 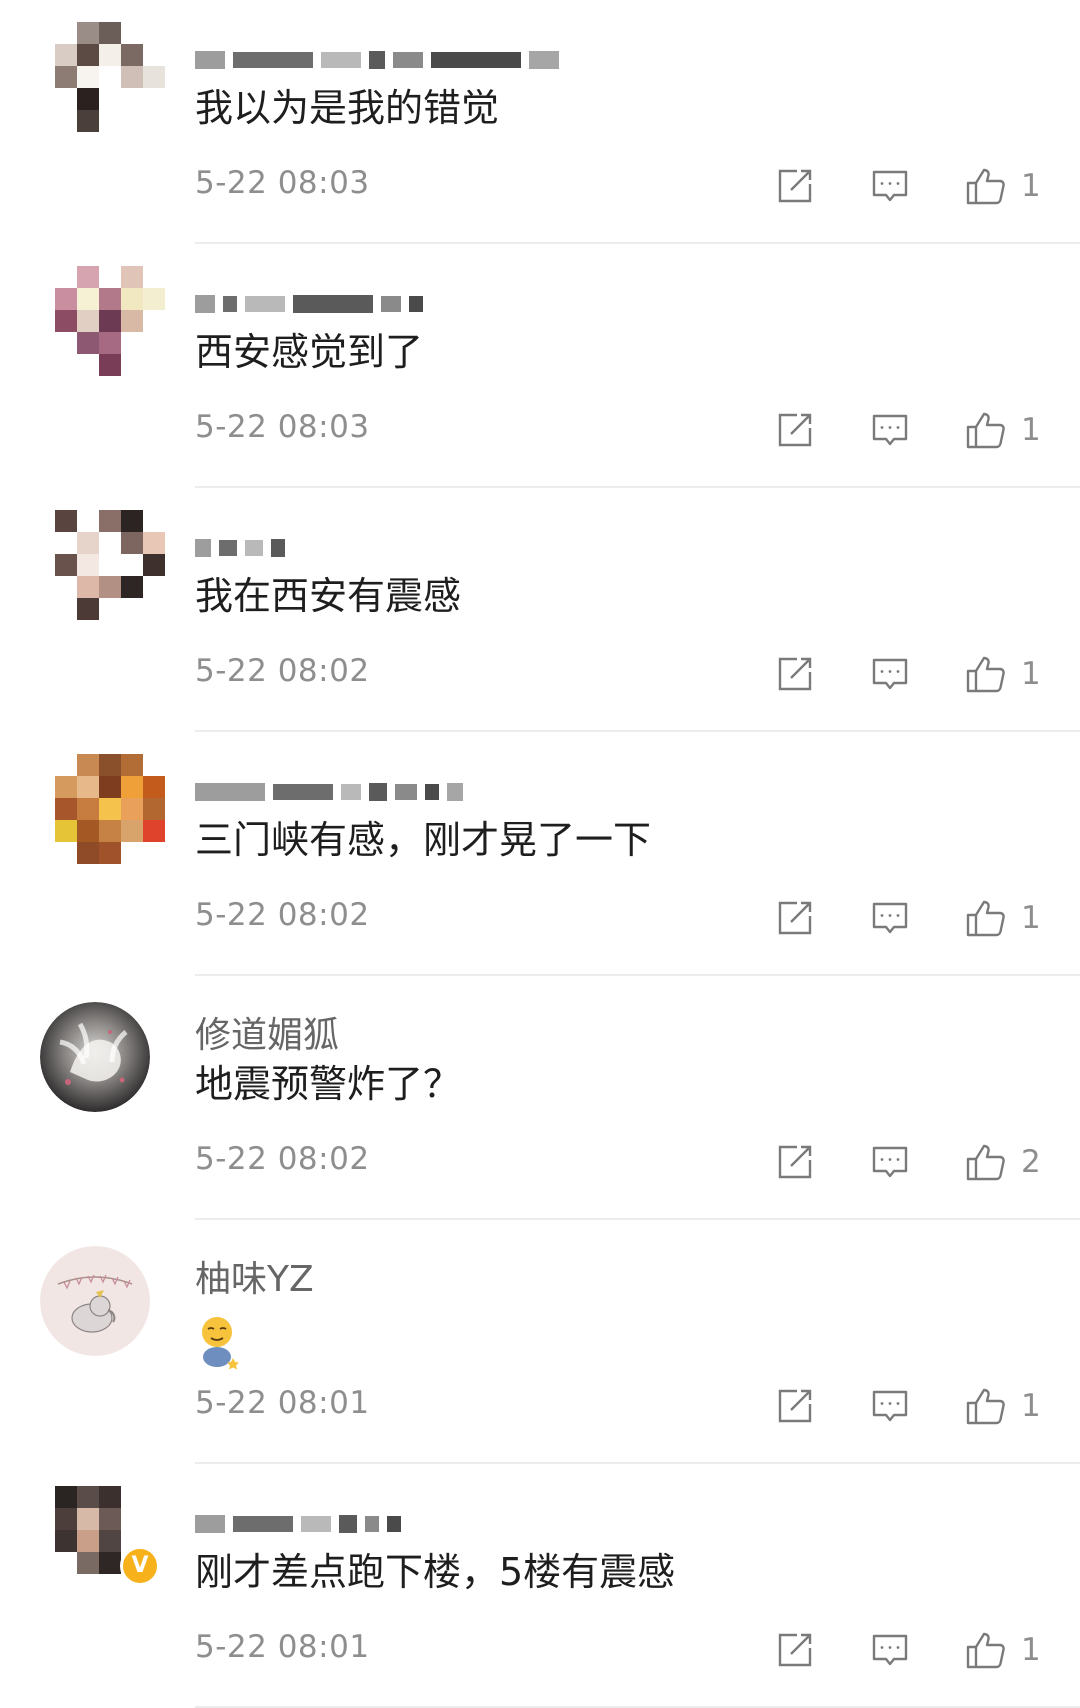 I want to click on comment-text, so click(x=220, y=1347).